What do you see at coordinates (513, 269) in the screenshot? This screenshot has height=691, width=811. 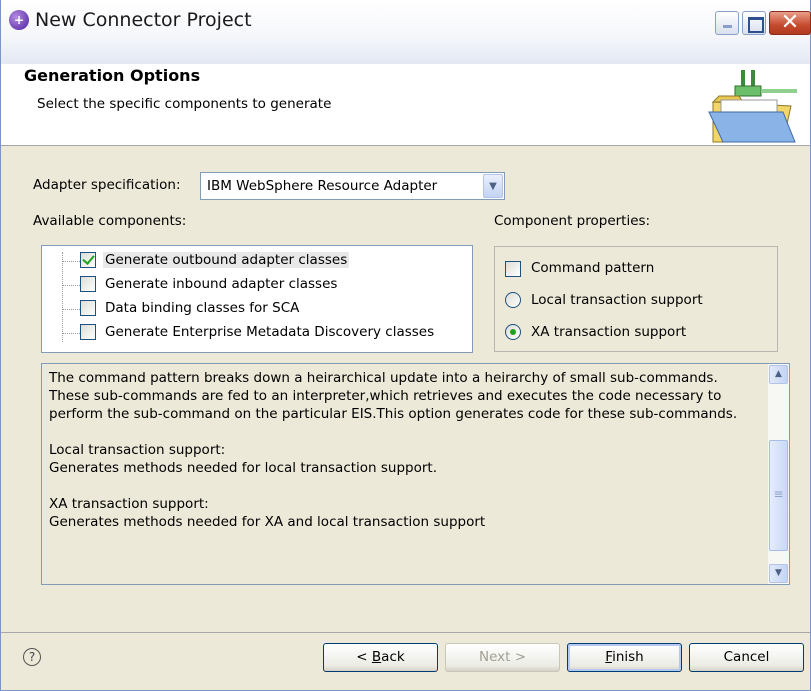 I see `command-pattern-checkbox` at bounding box center [513, 269].